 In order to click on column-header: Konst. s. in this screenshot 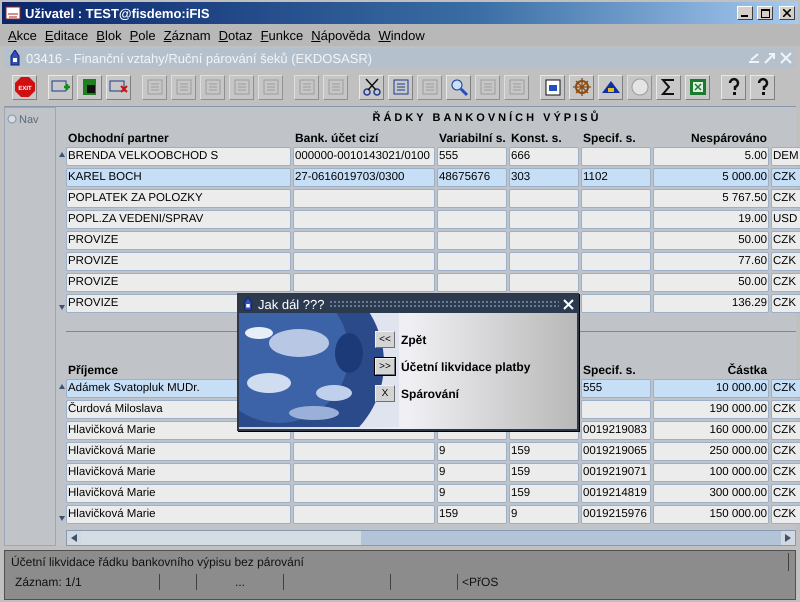, I will do `click(536, 138)`.